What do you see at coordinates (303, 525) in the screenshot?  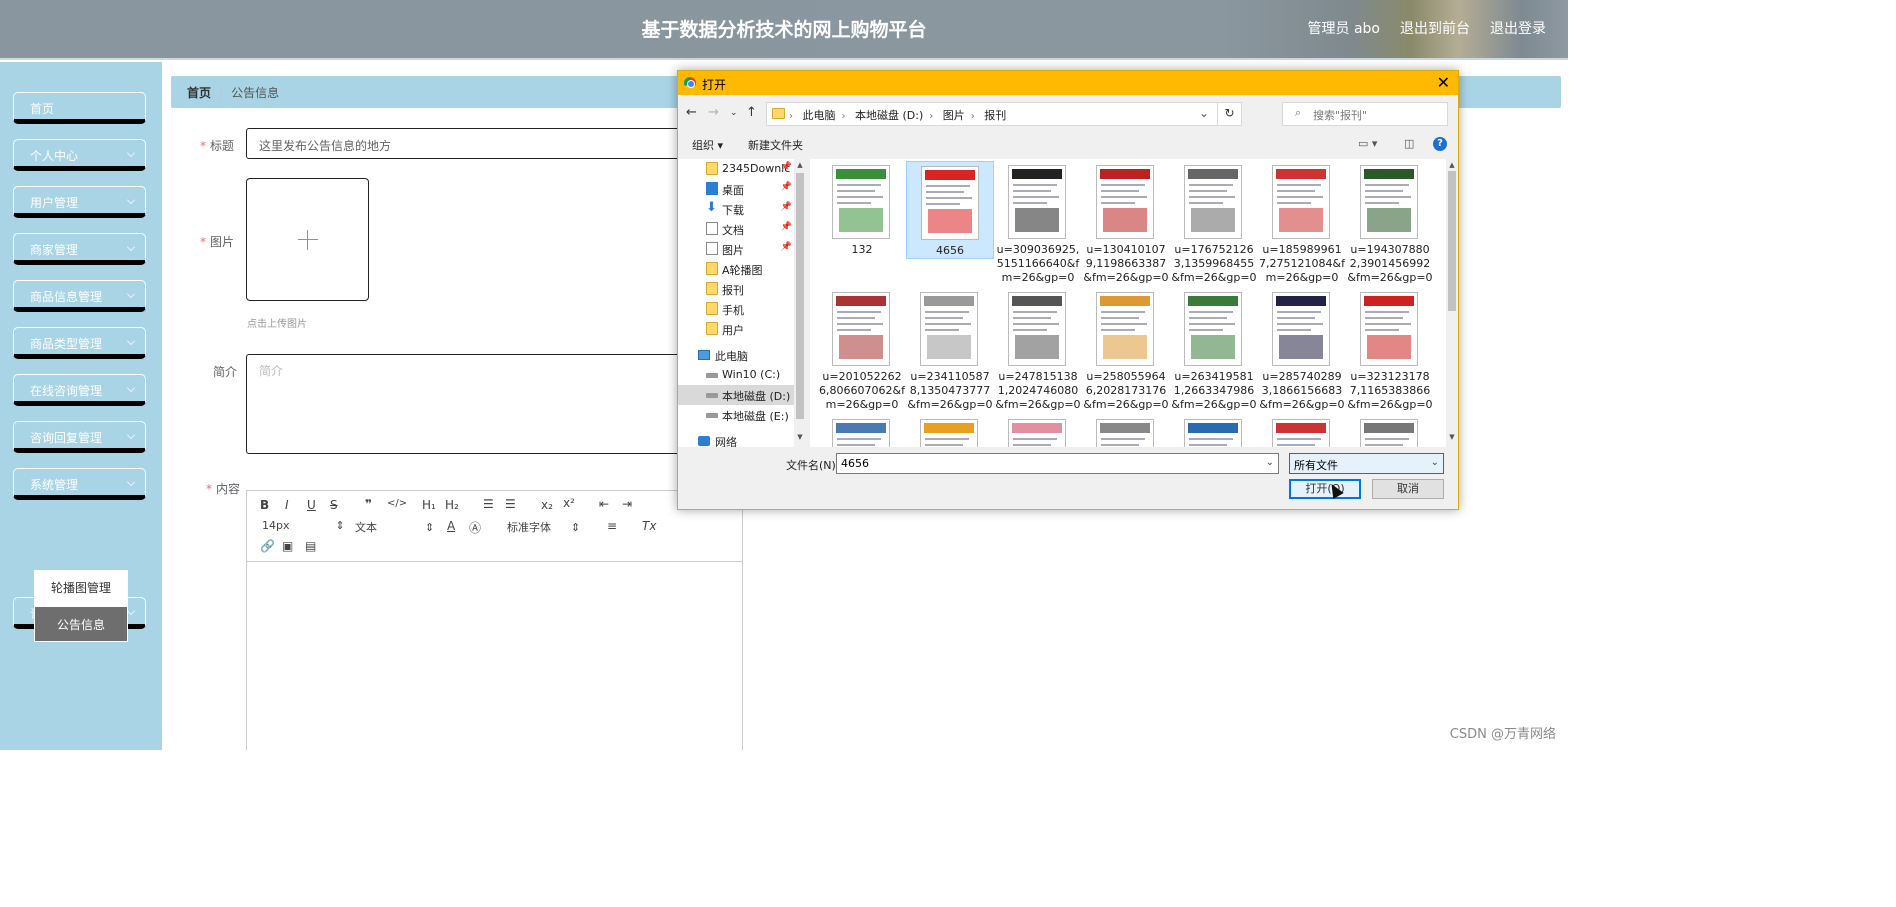 I see `font-size-select: 14px ⇕` at bounding box center [303, 525].